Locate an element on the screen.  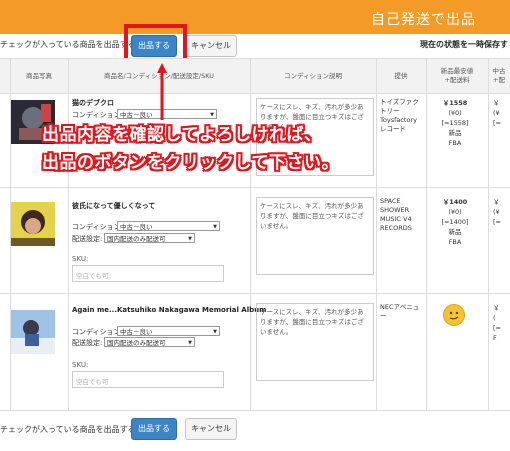
maker-text: SPACE SHOWER MUSIC V4 RECORDS is located at coordinates (396, 214).